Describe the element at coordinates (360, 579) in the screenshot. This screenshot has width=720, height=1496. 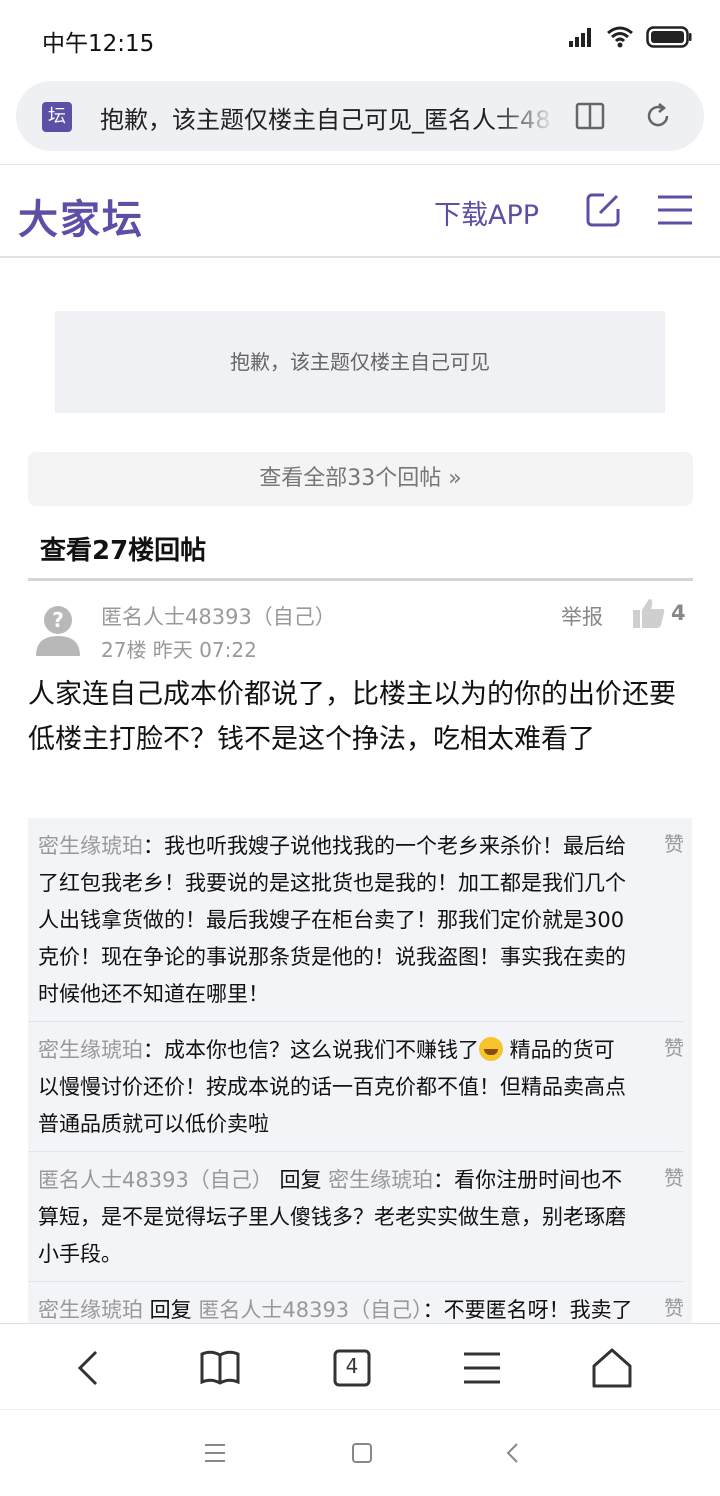
I see `divider` at that location.